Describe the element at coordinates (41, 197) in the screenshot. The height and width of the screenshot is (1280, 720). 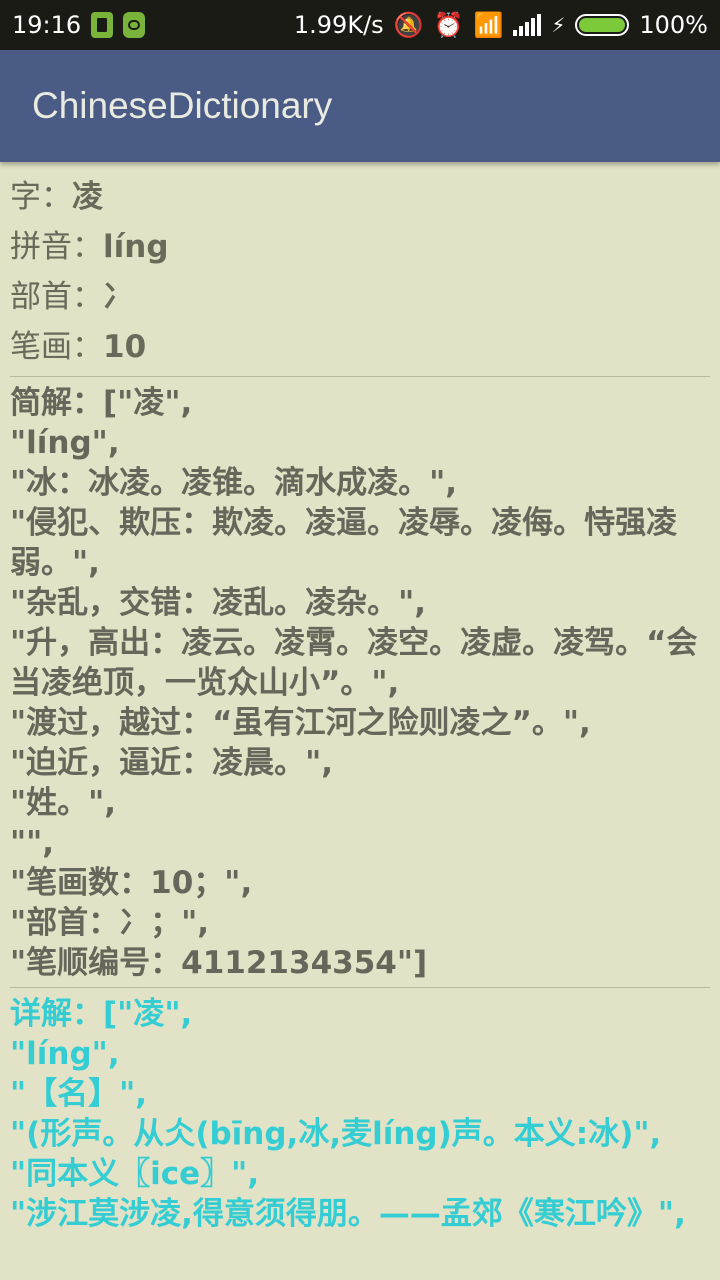
I see `char-label: 字：` at that location.